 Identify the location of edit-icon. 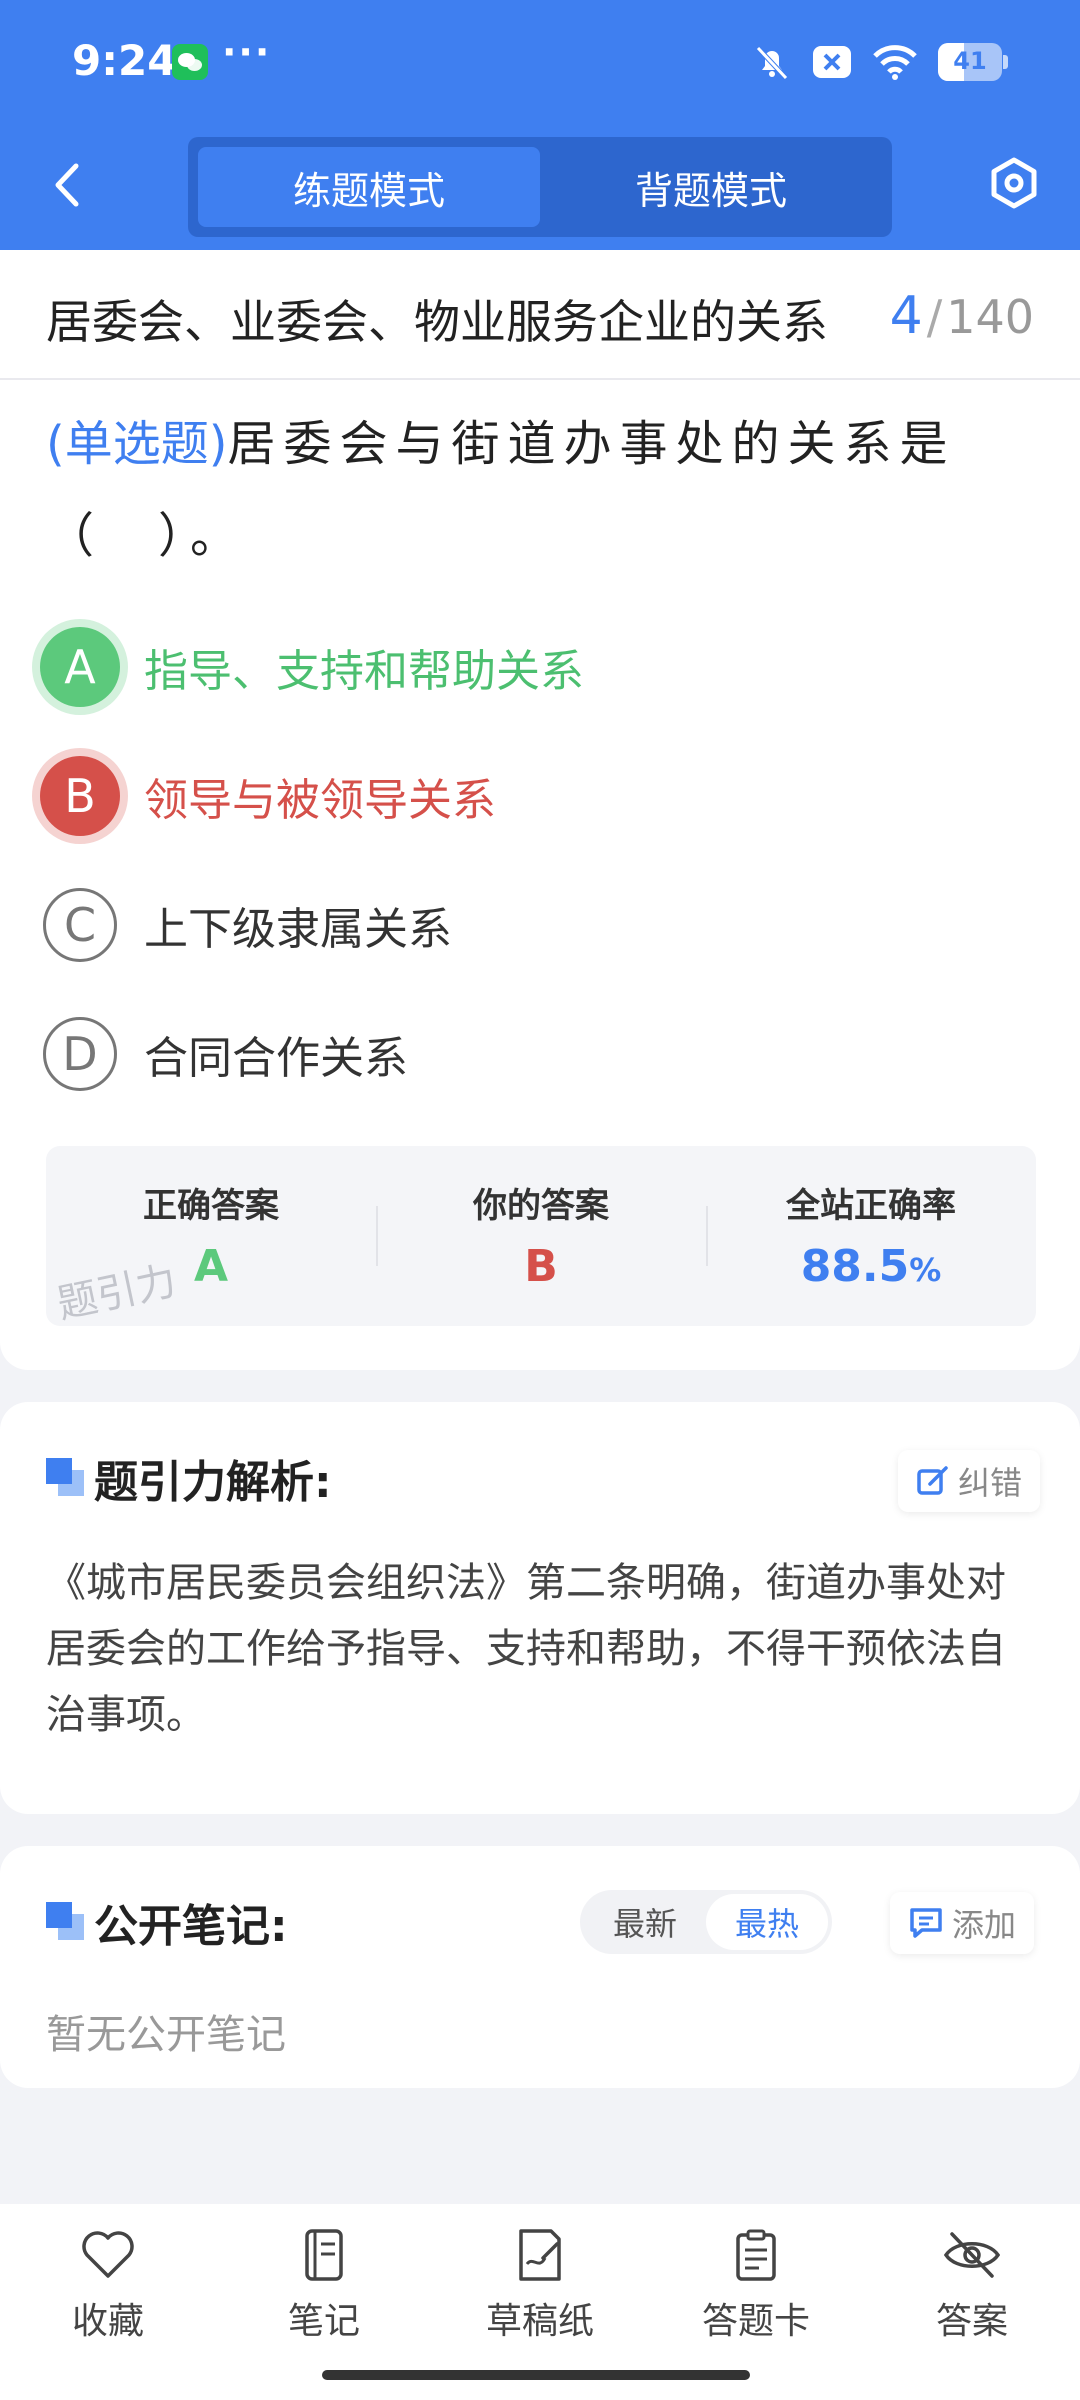
(932, 1480).